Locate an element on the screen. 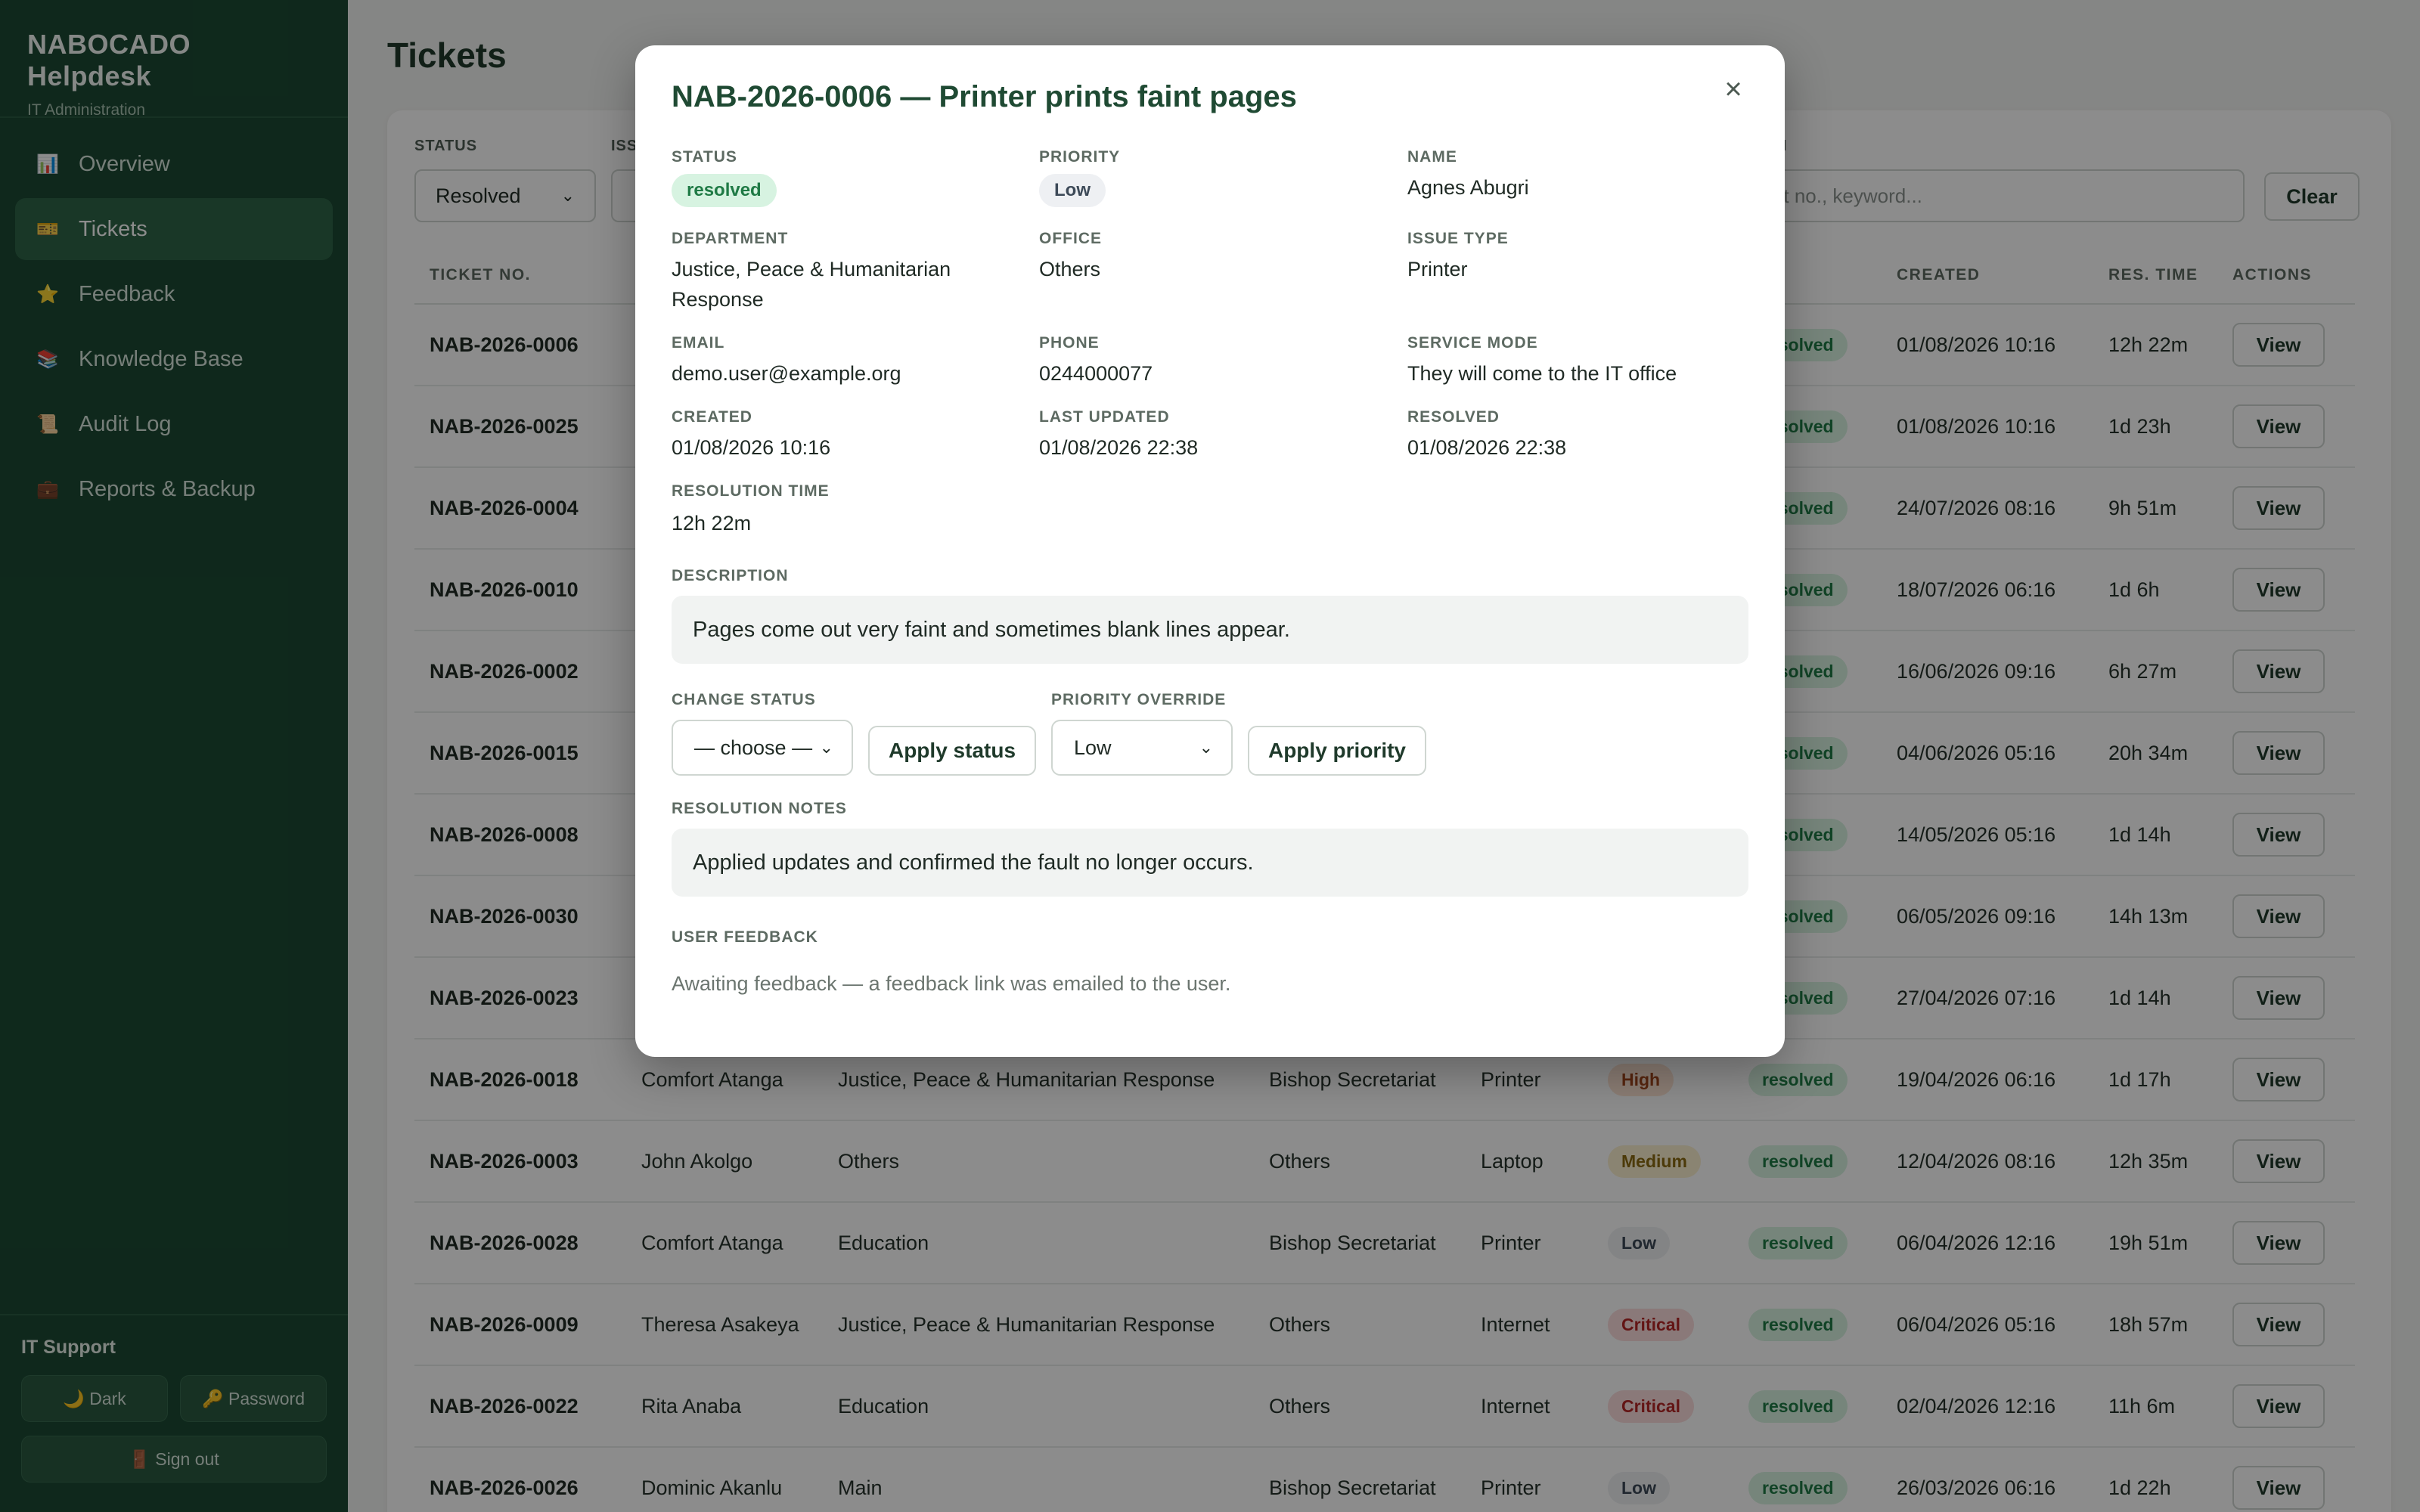 The height and width of the screenshot is (1512, 2420). phone-value: 0244000077 is located at coordinates (1096, 373).